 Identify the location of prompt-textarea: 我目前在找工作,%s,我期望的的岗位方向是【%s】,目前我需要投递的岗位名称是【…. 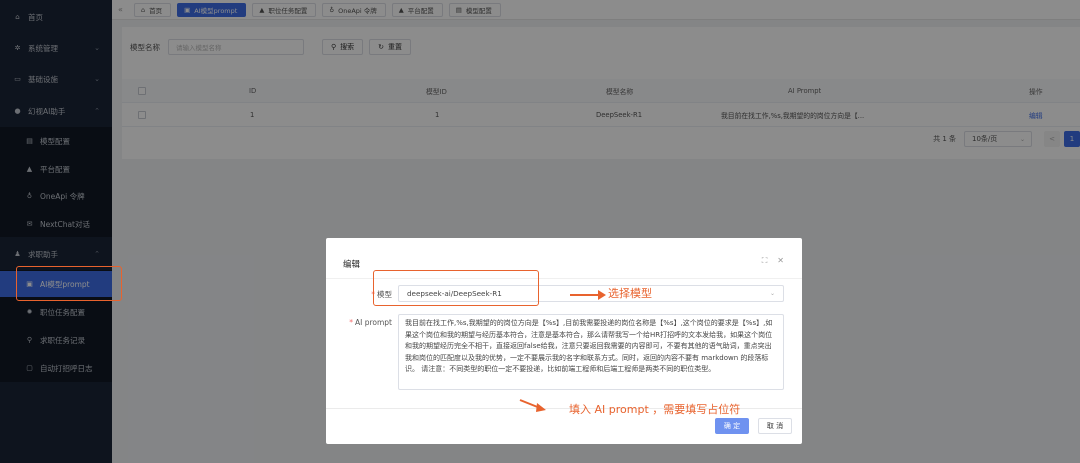
(591, 352).